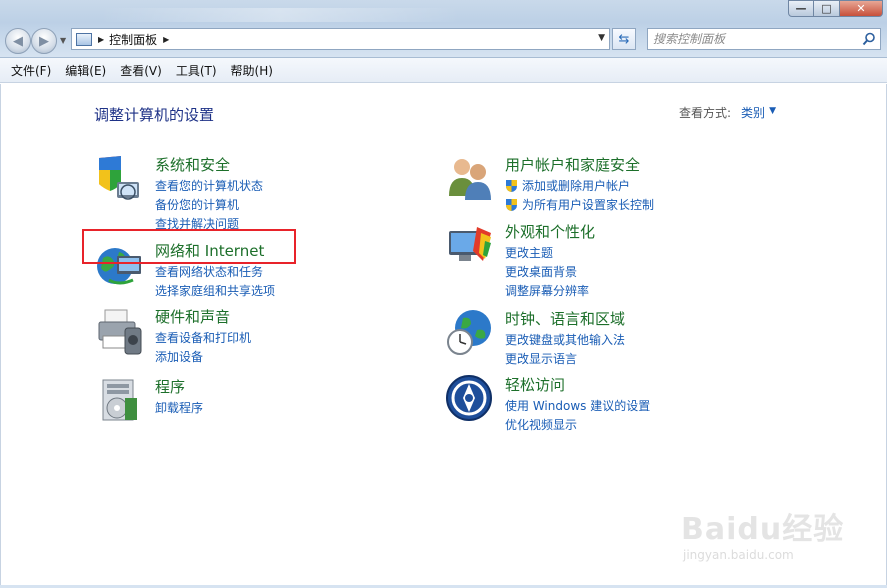  I want to click on category-title: 系统和安全, so click(192, 164).